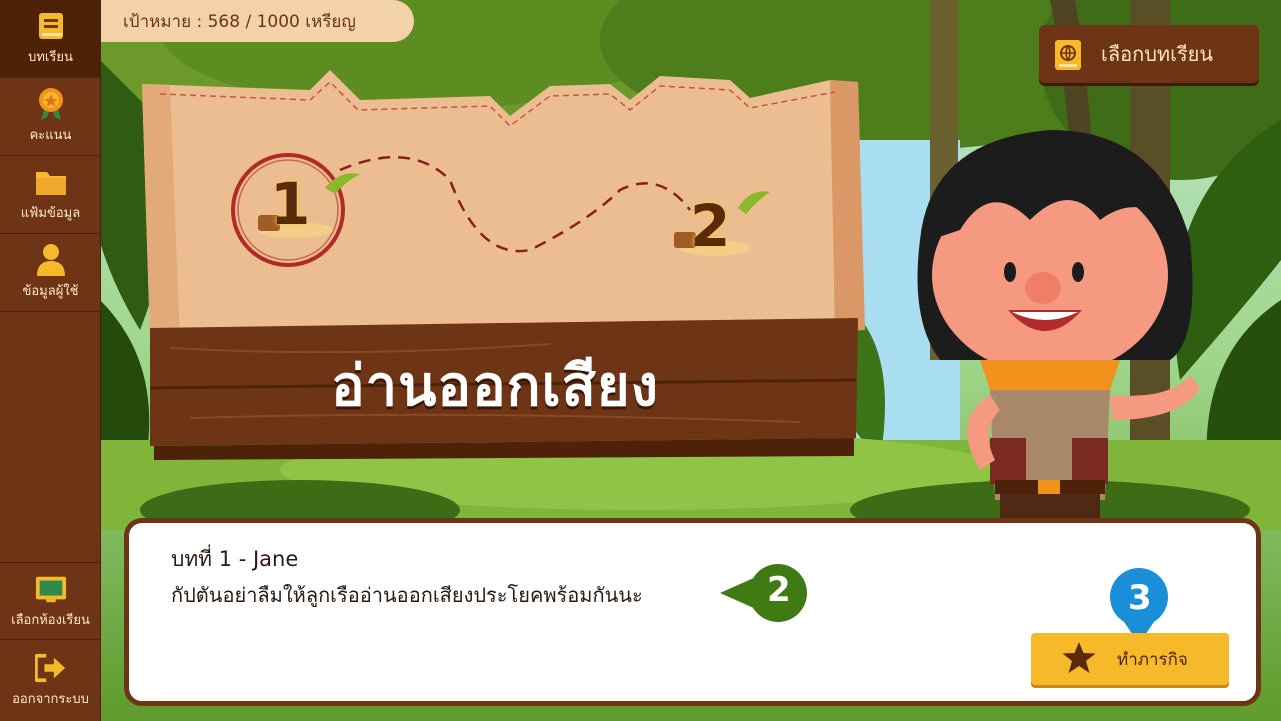 The height and width of the screenshot is (721, 1281). I want to click on sidebar-item-files: แฟ้มข้อมูล, so click(50, 195).